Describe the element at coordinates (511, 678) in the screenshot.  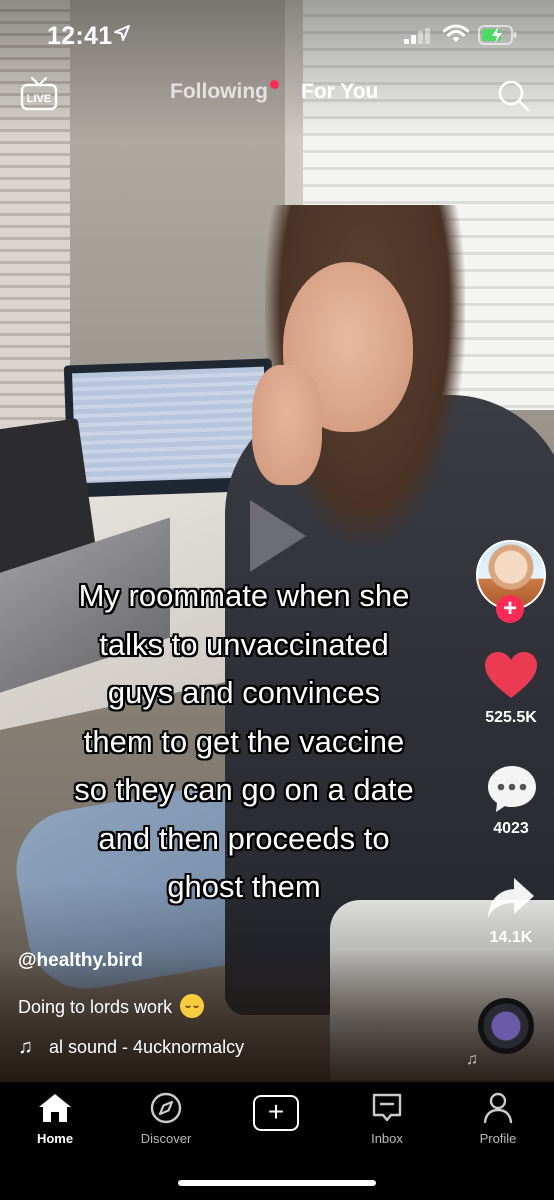
I see `heart-icon` at that location.